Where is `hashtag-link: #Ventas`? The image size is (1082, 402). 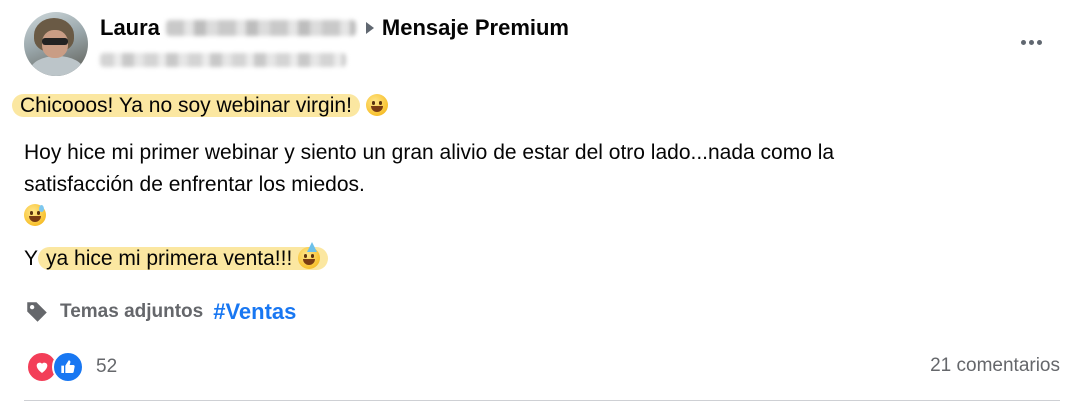 hashtag-link: #Ventas is located at coordinates (254, 312).